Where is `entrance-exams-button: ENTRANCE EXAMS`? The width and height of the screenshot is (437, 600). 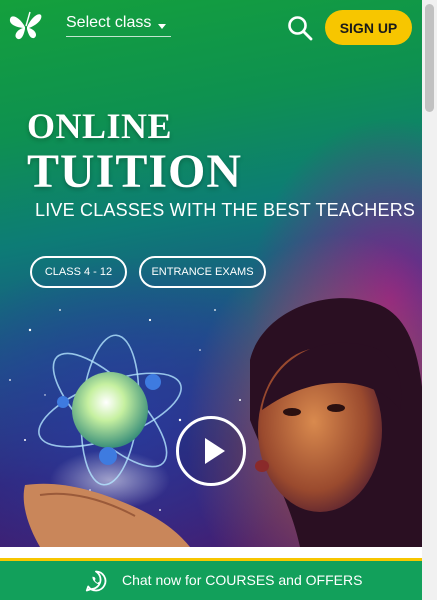 entrance-exams-button: ENTRANCE EXAMS is located at coordinates (202, 272).